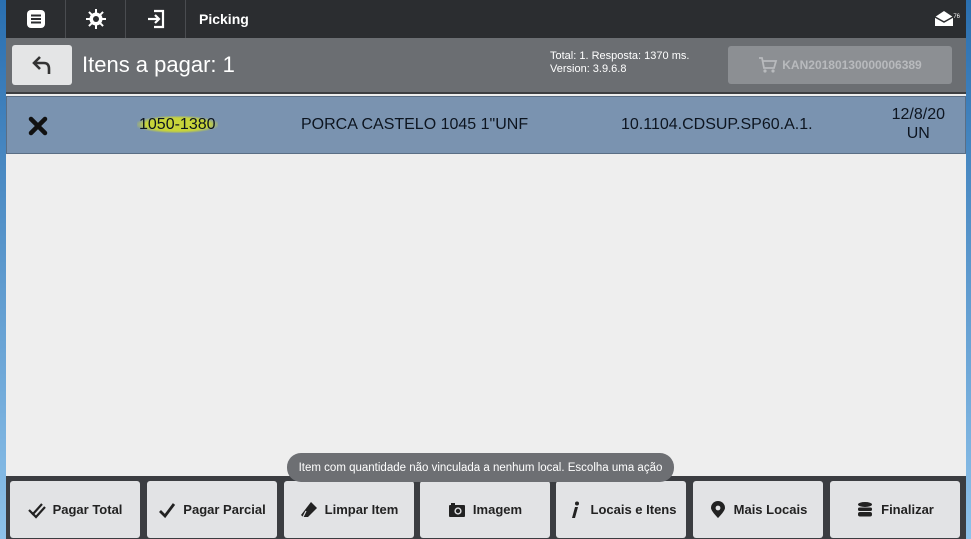 The height and width of the screenshot is (539, 971). Describe the element at coordinates (956, 17) in the screenshot. I see `message-count: 76` at that location.